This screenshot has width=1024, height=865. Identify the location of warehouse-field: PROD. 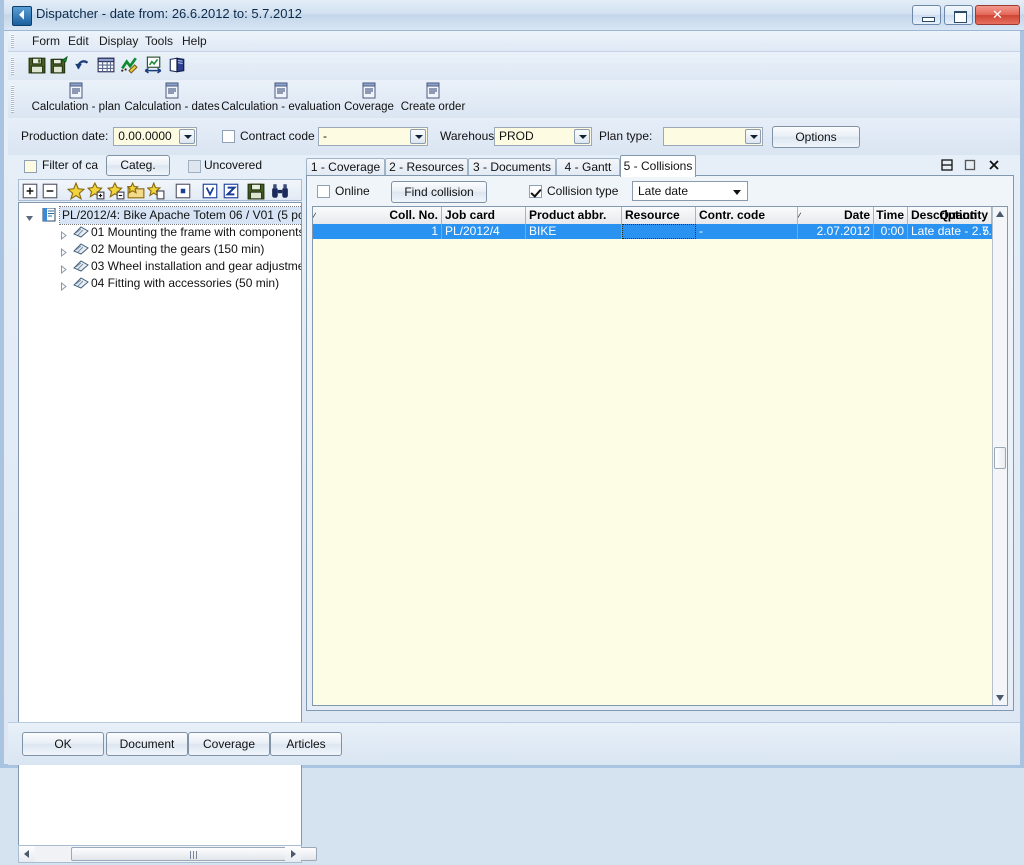
(543, 136).